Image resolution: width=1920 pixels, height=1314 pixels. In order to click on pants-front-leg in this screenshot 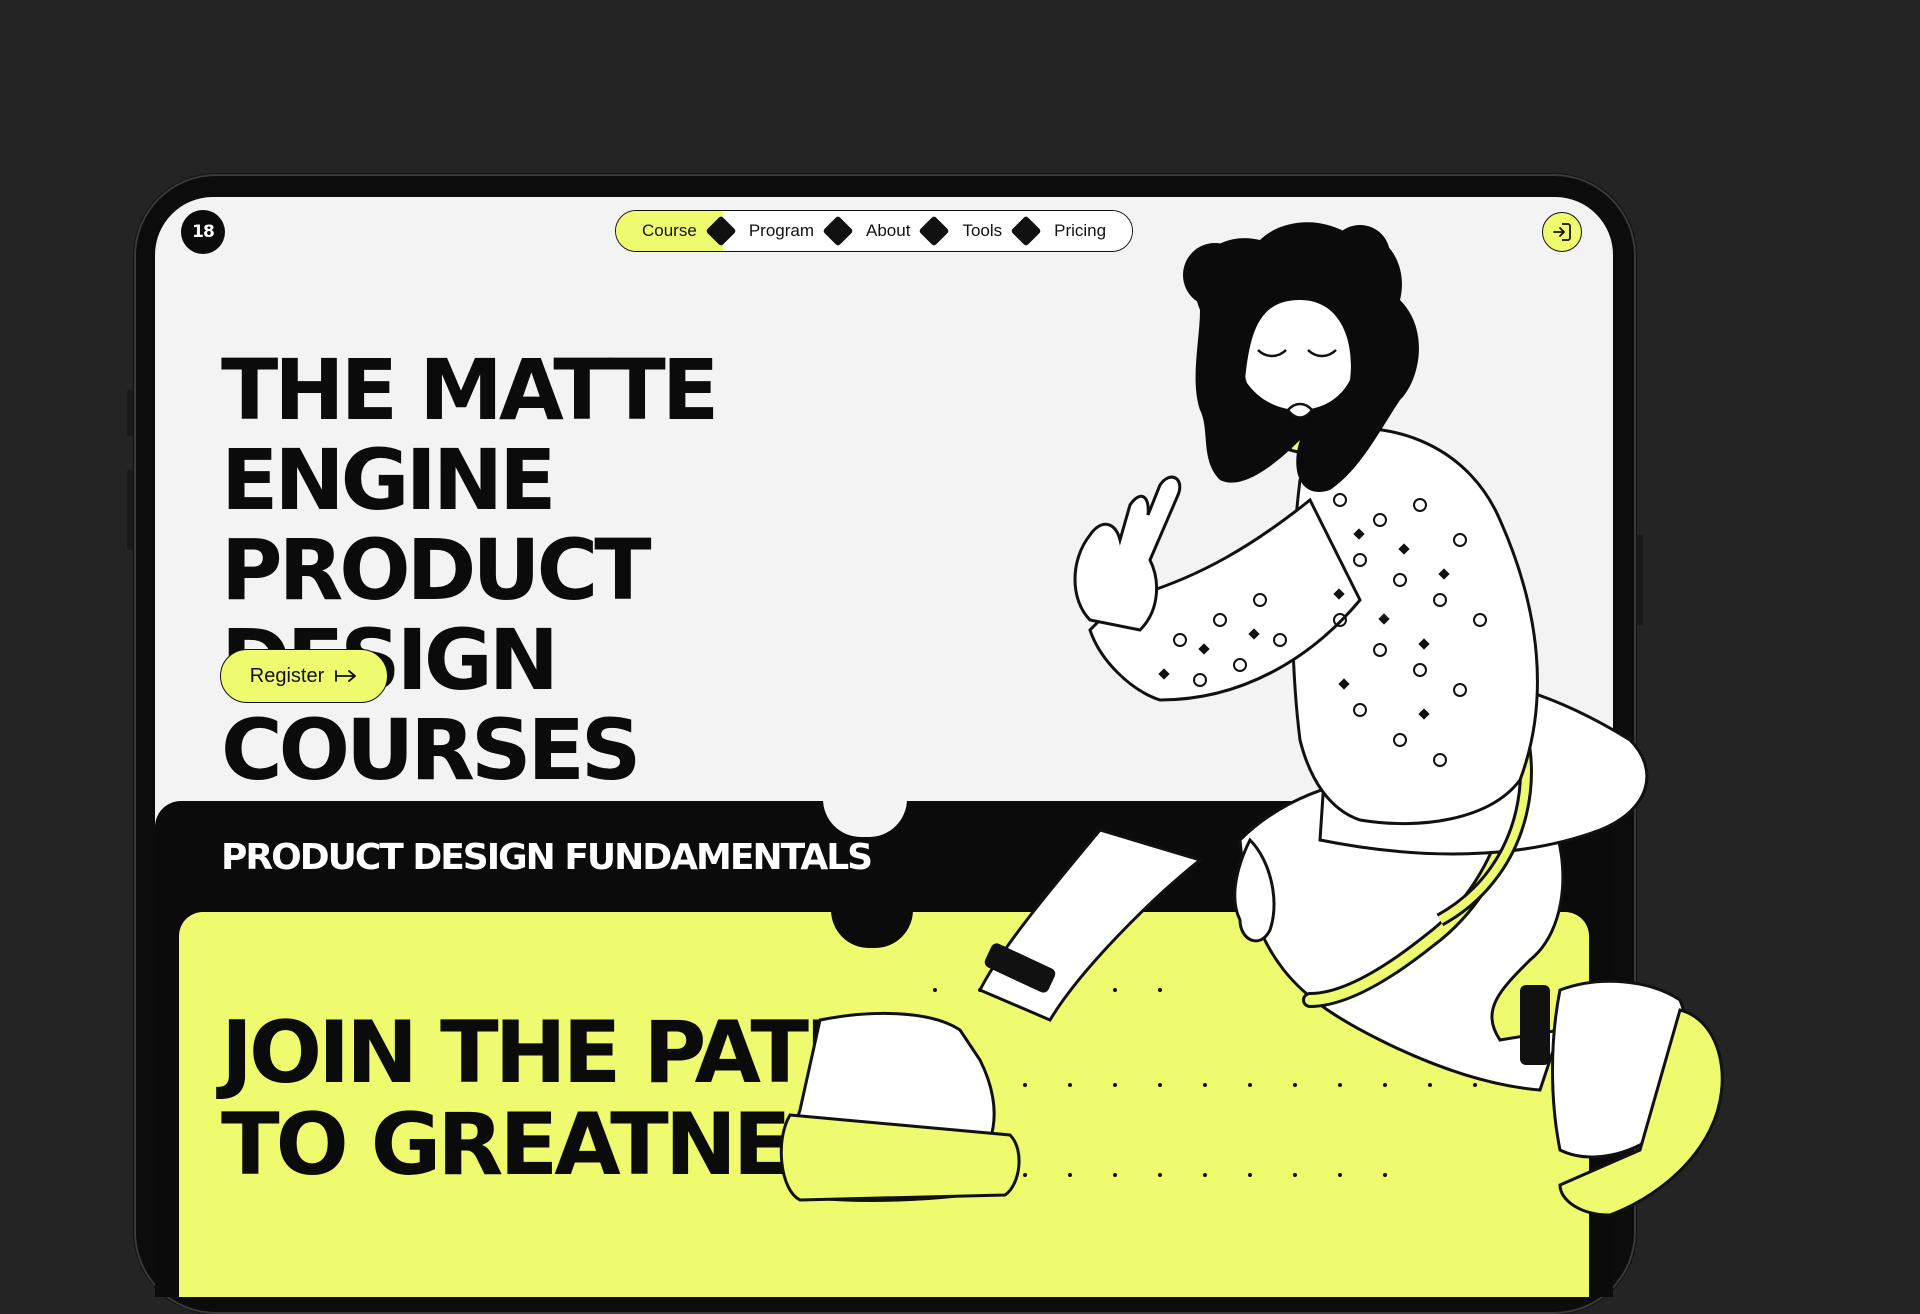, I will do `click(1090, 925)`.